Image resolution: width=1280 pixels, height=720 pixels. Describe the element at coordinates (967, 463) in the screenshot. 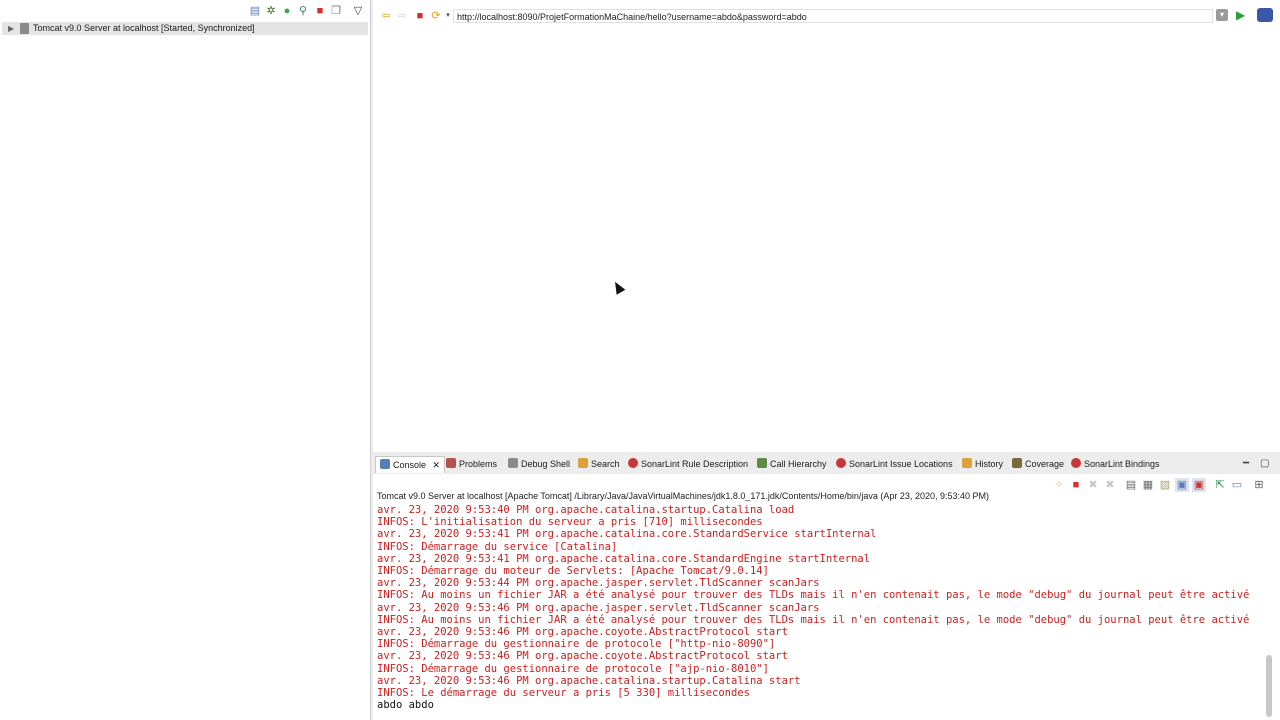

I see `history-icon` at that location.